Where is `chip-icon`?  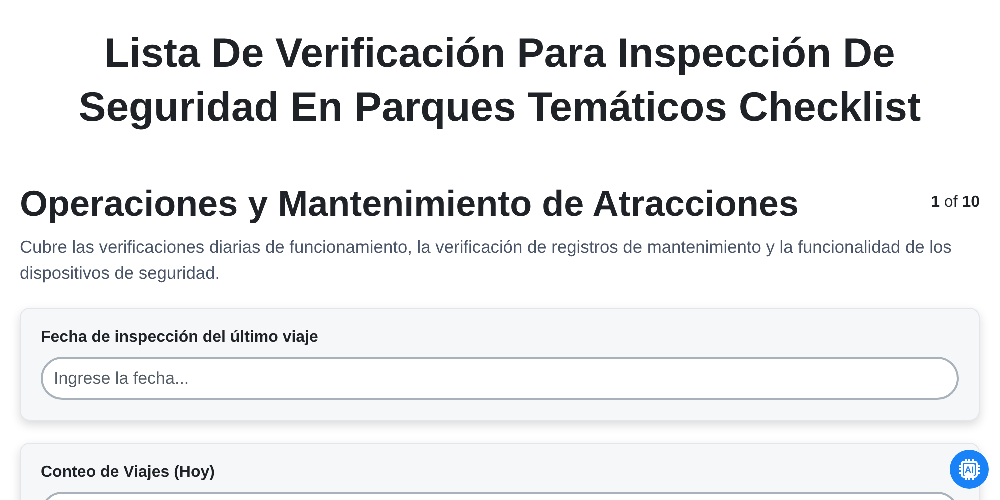 chip-icon is located at coordinates (969, 469).